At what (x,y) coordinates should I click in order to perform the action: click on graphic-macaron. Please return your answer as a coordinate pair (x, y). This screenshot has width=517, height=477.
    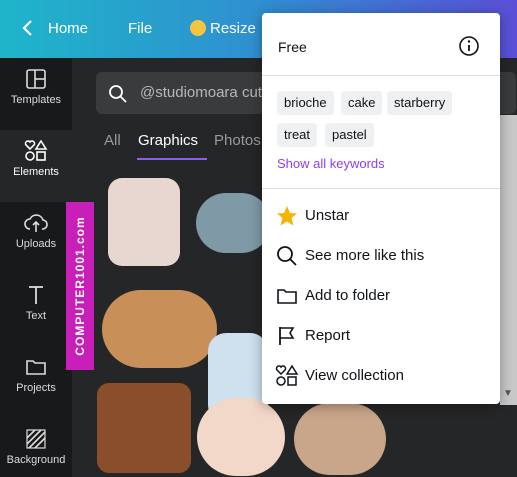
    Looking at the image, I should click on (233, 223).